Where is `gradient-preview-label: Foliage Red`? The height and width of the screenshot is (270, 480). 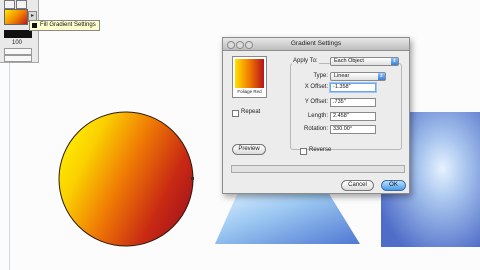
gradient-preview-label: Foliage Red is located at coordinates (249, 91).